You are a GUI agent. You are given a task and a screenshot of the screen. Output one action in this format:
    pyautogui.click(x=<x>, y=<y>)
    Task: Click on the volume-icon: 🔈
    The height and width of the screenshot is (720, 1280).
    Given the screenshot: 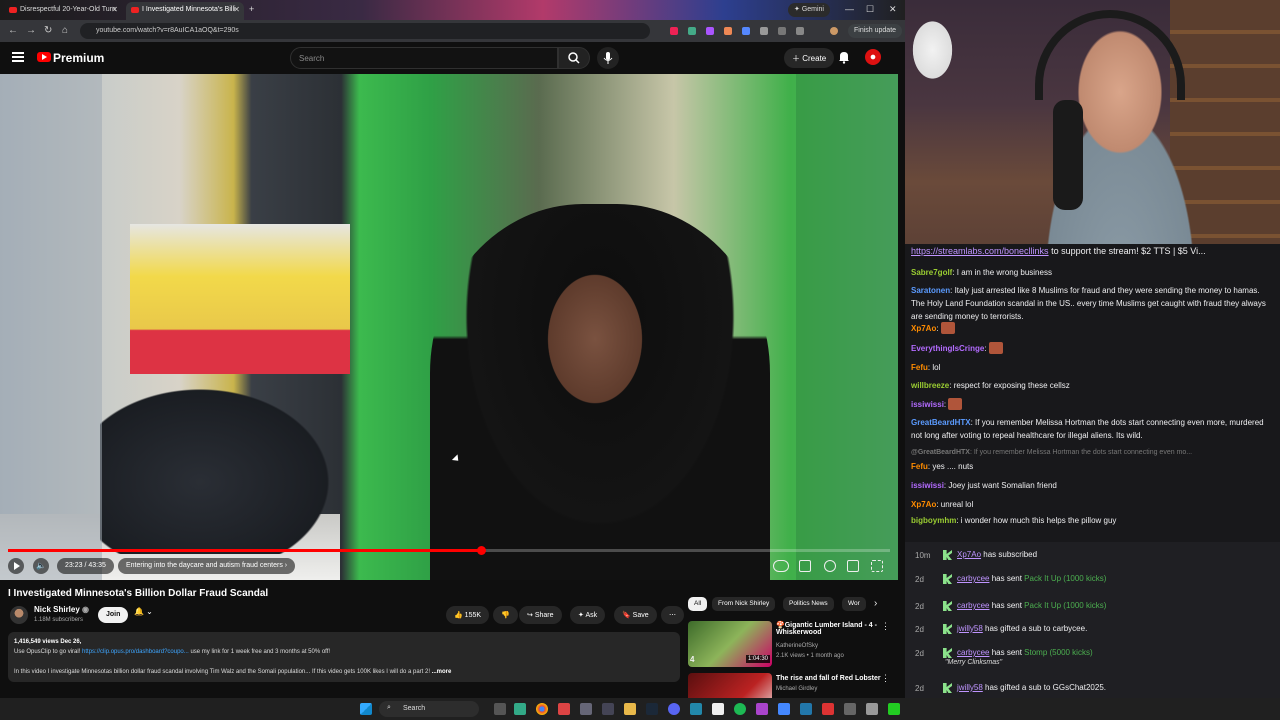 What is the action you would take?
    pyautogui.click(x=41, y=566)
    